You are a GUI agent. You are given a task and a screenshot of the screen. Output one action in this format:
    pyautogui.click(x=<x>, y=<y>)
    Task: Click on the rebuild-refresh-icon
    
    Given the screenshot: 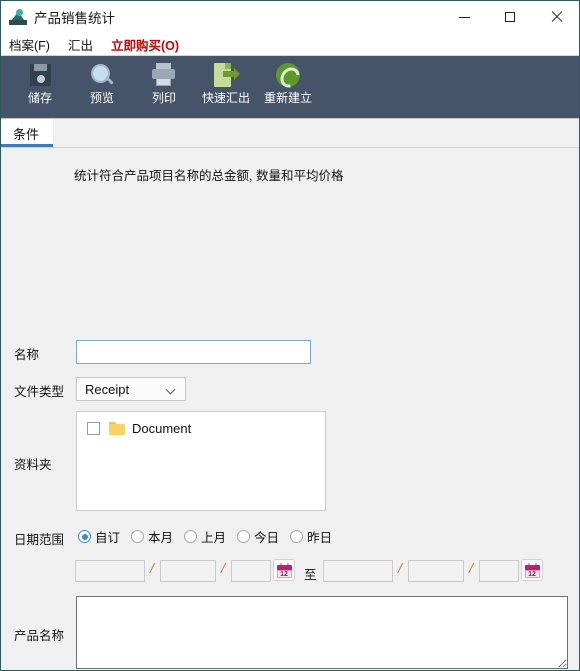 What is the action you would take?
    pyautogui.click(x=288, y=75)
    